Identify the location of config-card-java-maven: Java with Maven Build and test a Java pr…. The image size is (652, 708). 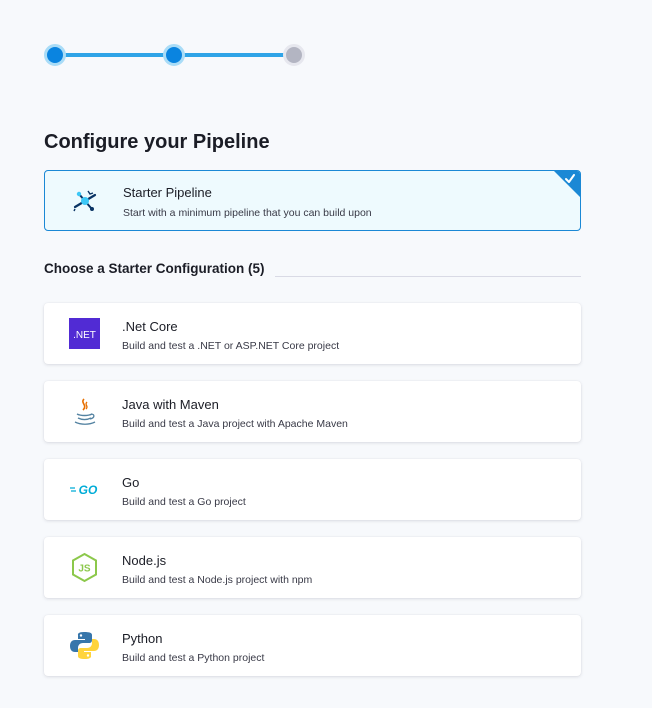
(312, 411).